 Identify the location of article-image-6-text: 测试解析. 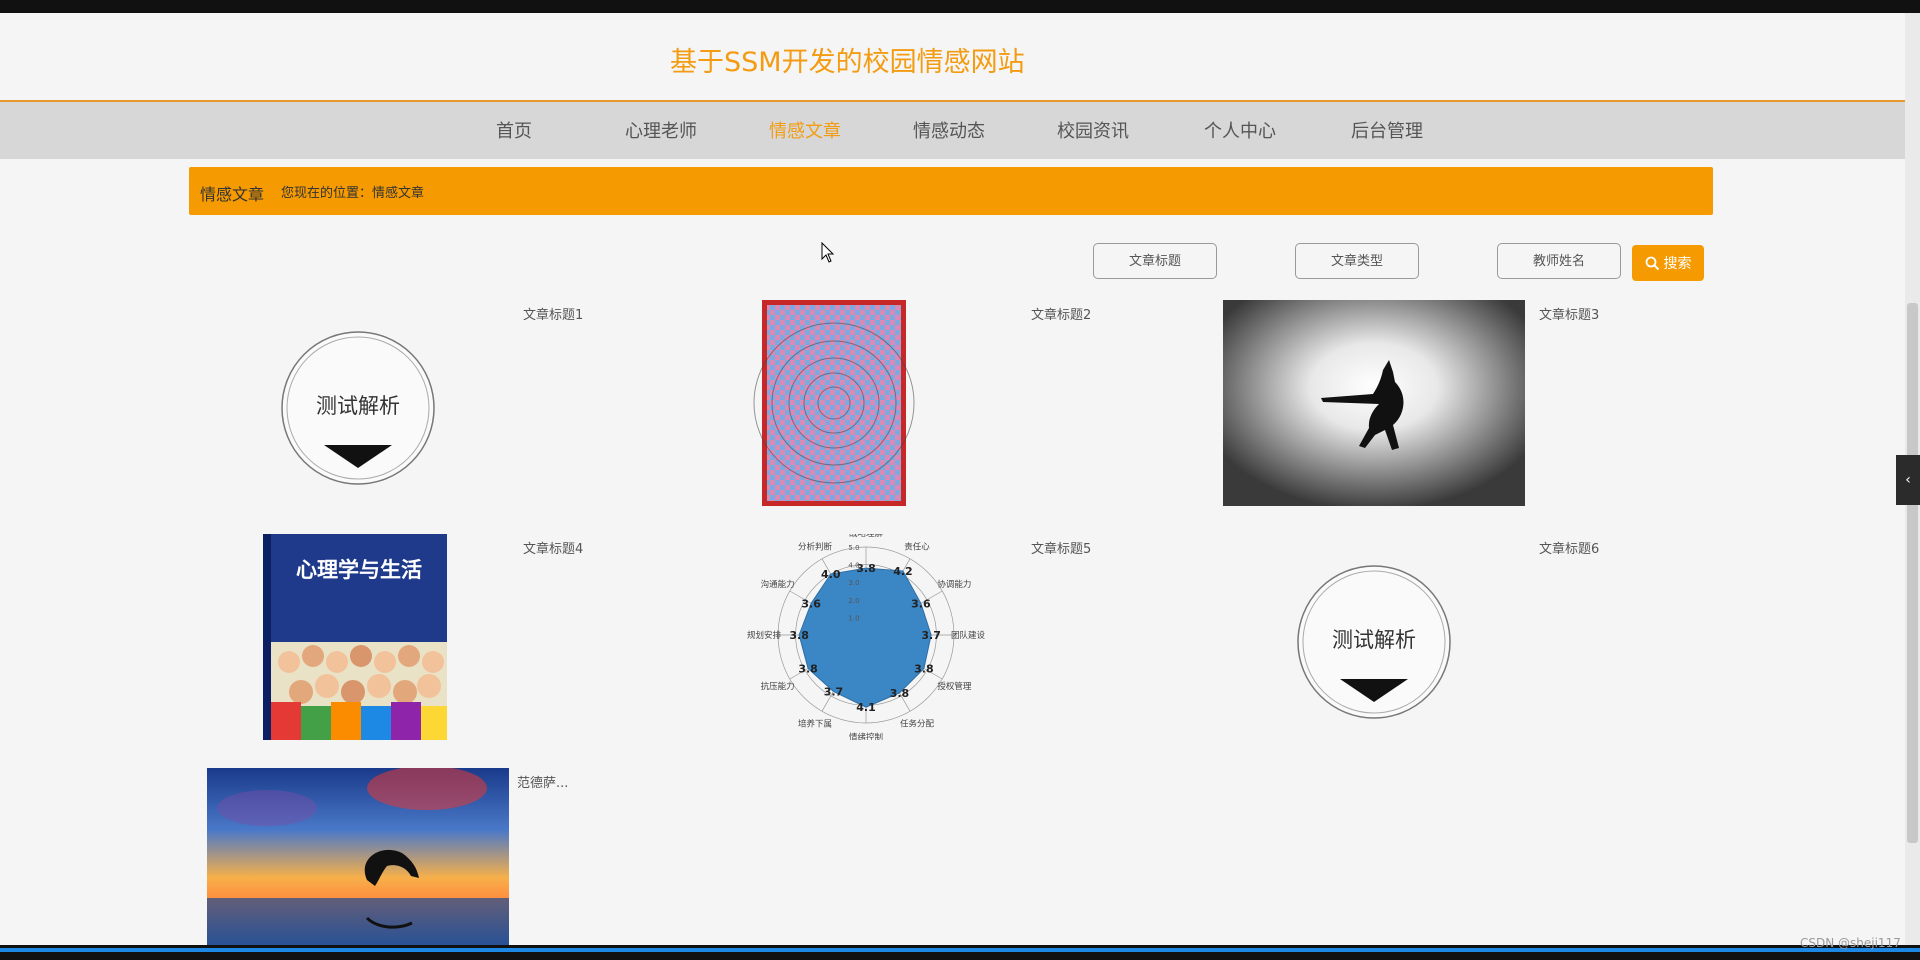
(1374, 640).